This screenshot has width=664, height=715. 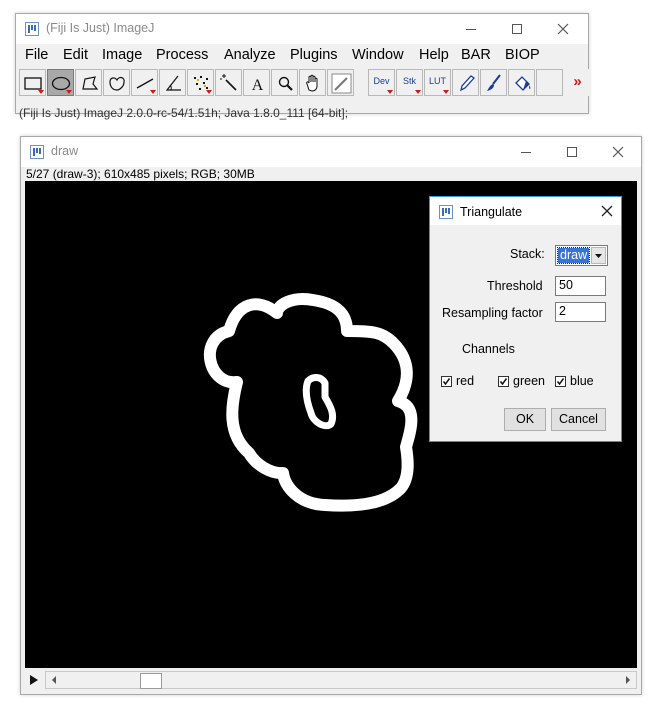 I want to click on channel-blue-checkbox, so click(x=560, y=381).